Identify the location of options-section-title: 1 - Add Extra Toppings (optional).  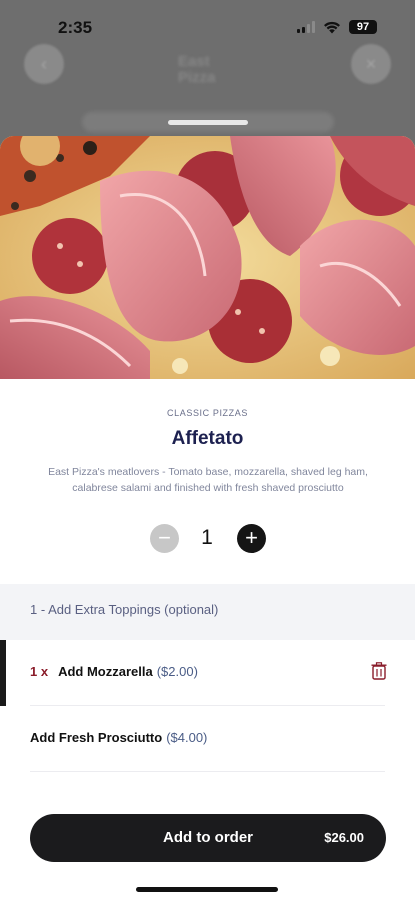
(124, 609).